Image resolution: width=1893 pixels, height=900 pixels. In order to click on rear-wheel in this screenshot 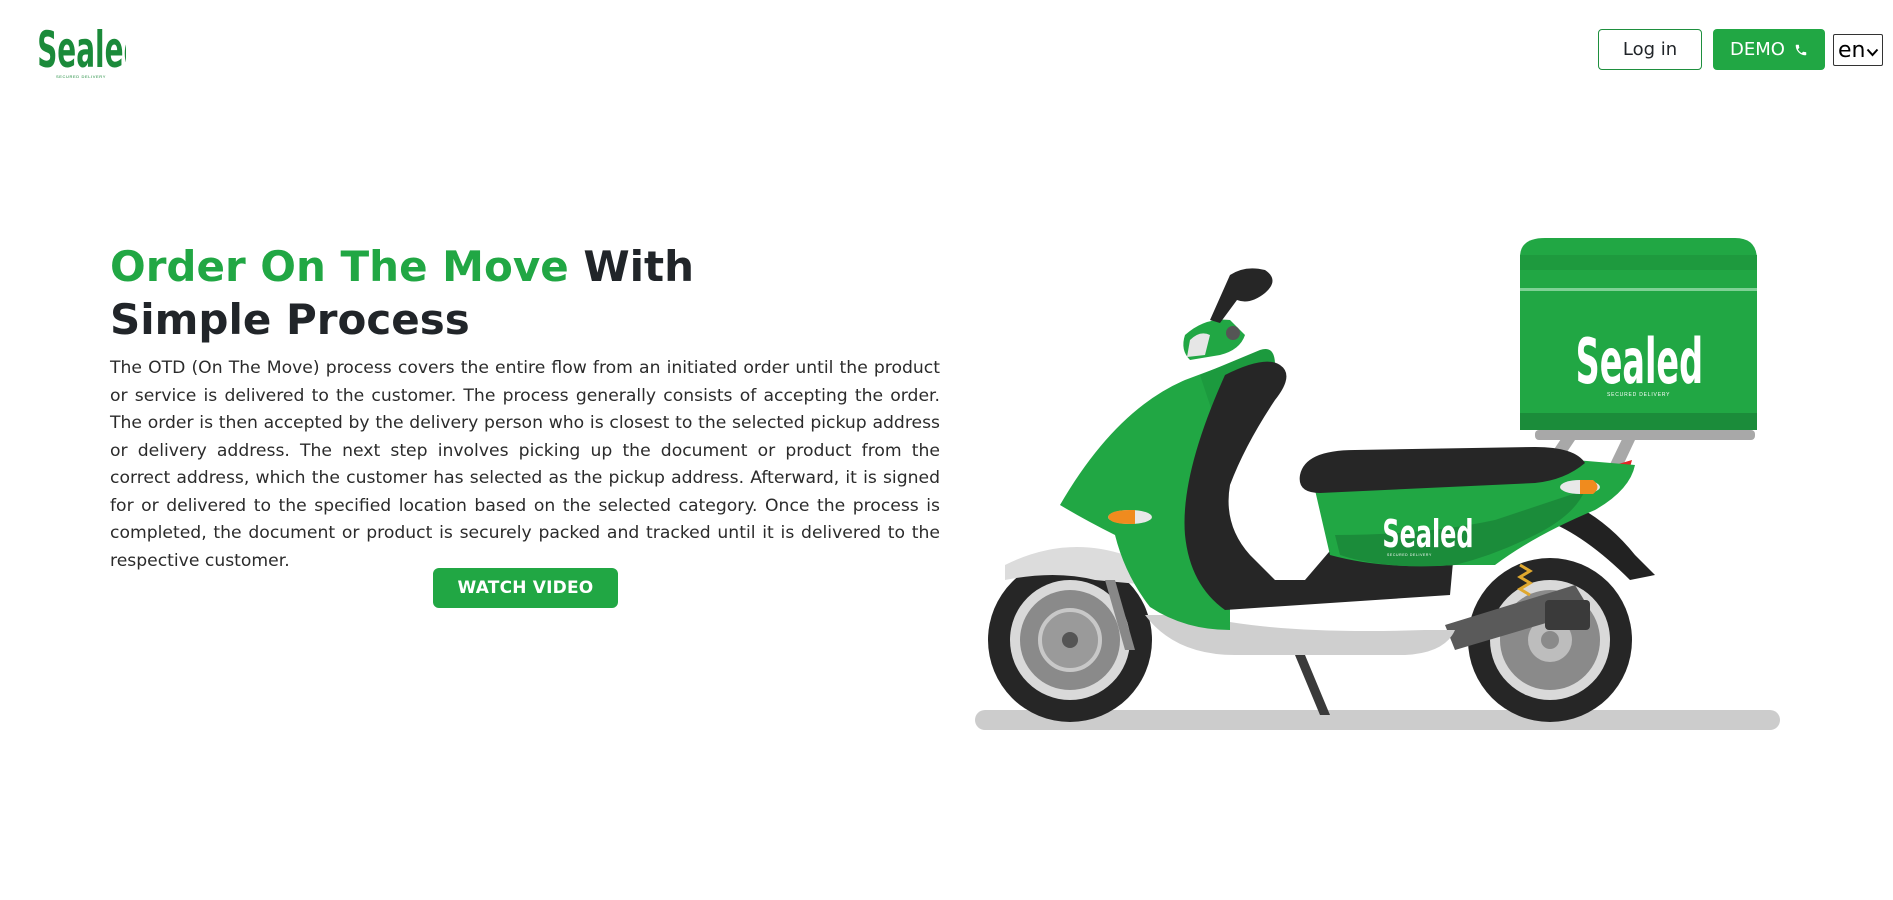, I will do `click(1550, 640)`.